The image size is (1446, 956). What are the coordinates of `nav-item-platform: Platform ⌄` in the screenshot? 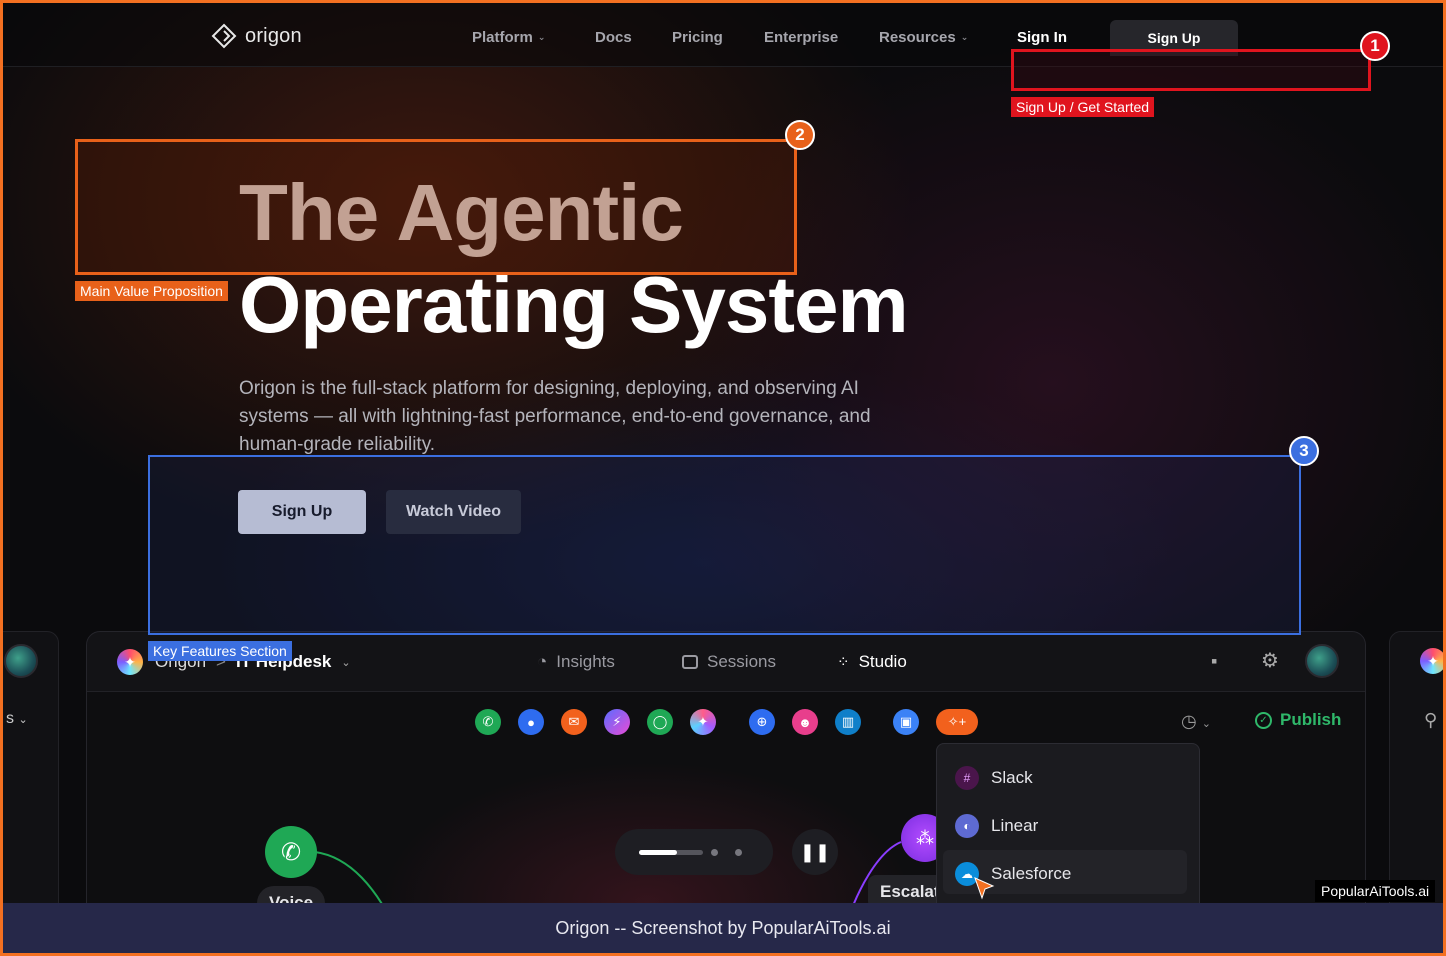 It's located at (508, 37).